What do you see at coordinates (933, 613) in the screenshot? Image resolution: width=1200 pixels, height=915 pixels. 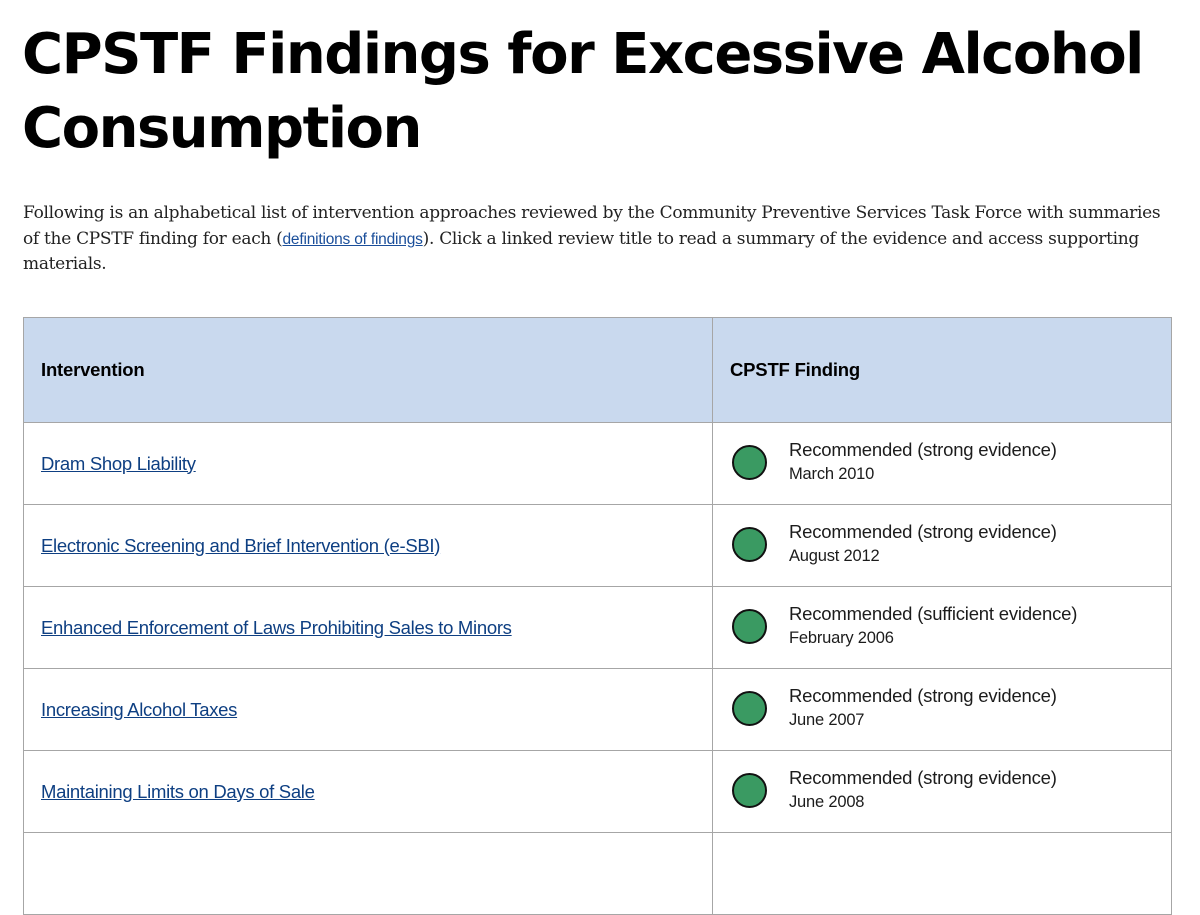 I see `finding-label: Recommended (sufficient evidence)` at bounding box center [933, 613].